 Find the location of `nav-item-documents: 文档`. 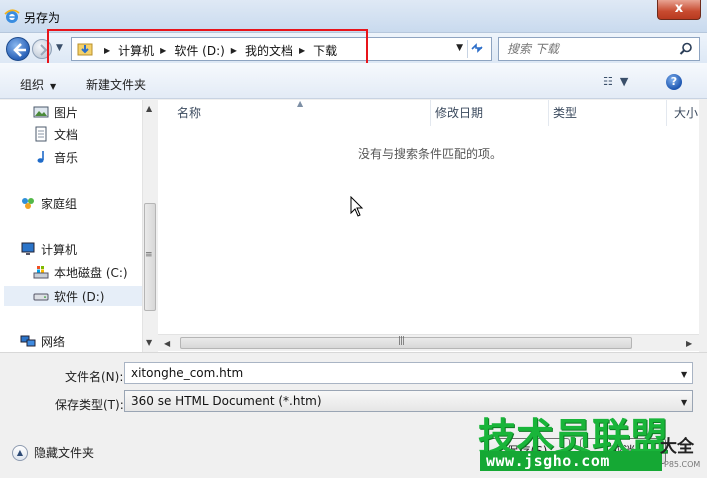

nav-item-documents: 文档 is located at coordinates (55, 134).